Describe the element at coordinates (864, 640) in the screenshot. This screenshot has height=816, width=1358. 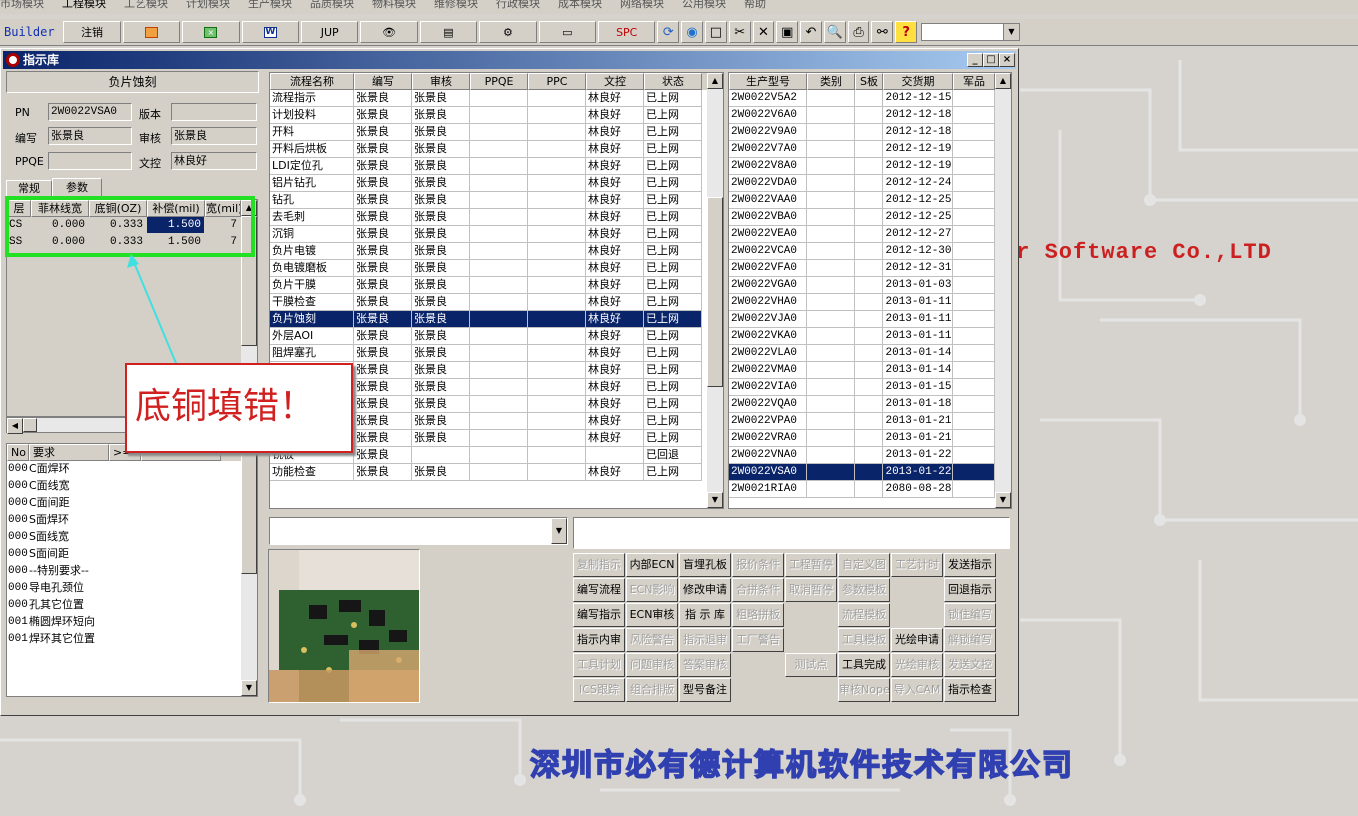
I see `action-button: 工具模板` at that location.